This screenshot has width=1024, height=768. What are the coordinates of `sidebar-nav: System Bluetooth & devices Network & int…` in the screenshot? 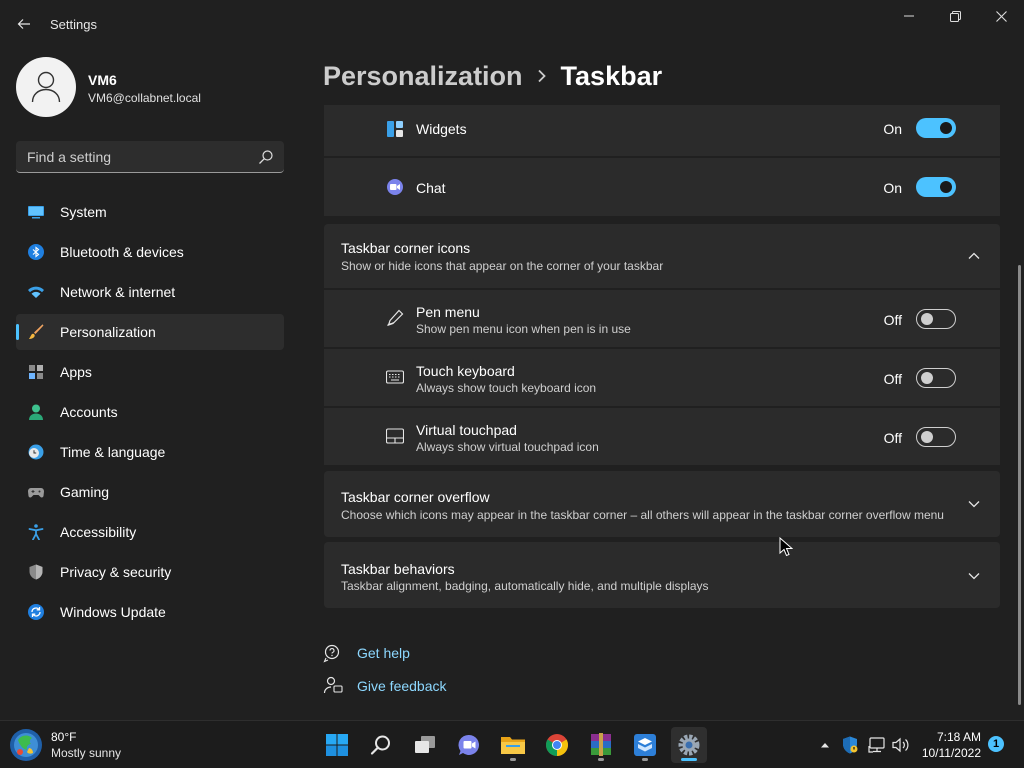 It's located at (150, 414).